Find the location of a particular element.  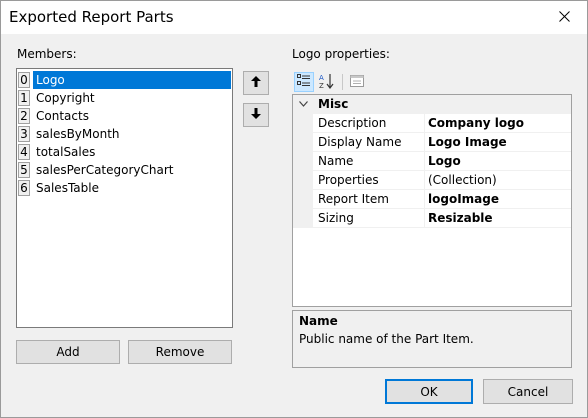

window-title: Exported Report Parts is located at coordinates (91, 17).